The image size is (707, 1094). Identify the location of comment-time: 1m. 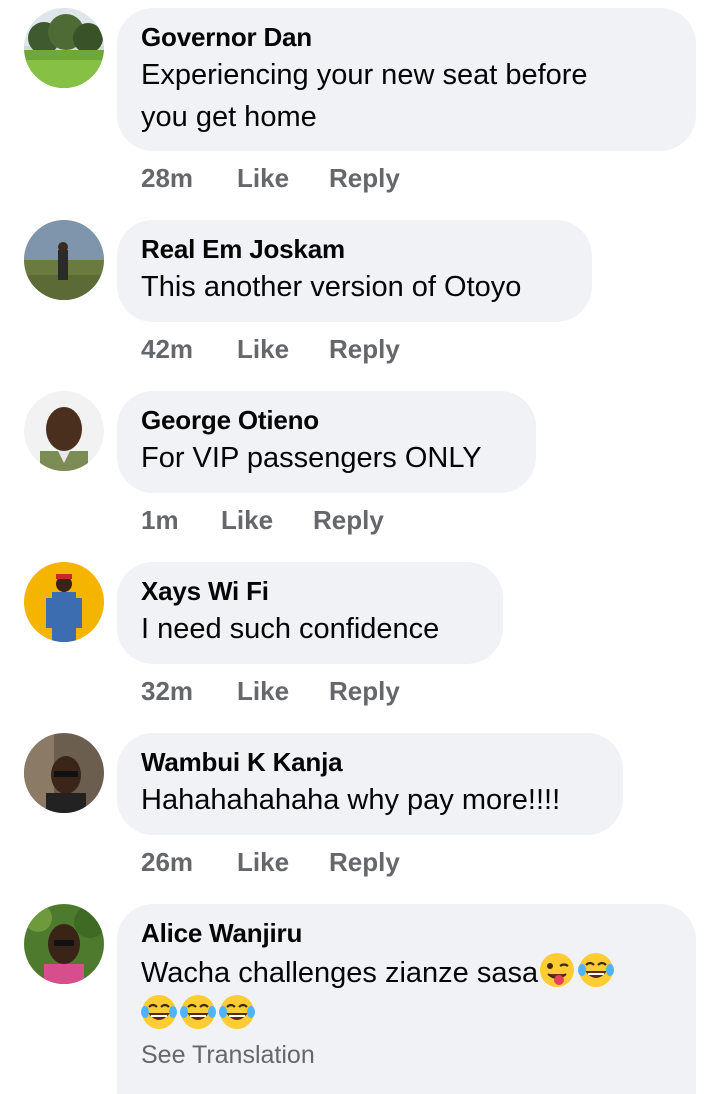
(160, 520).